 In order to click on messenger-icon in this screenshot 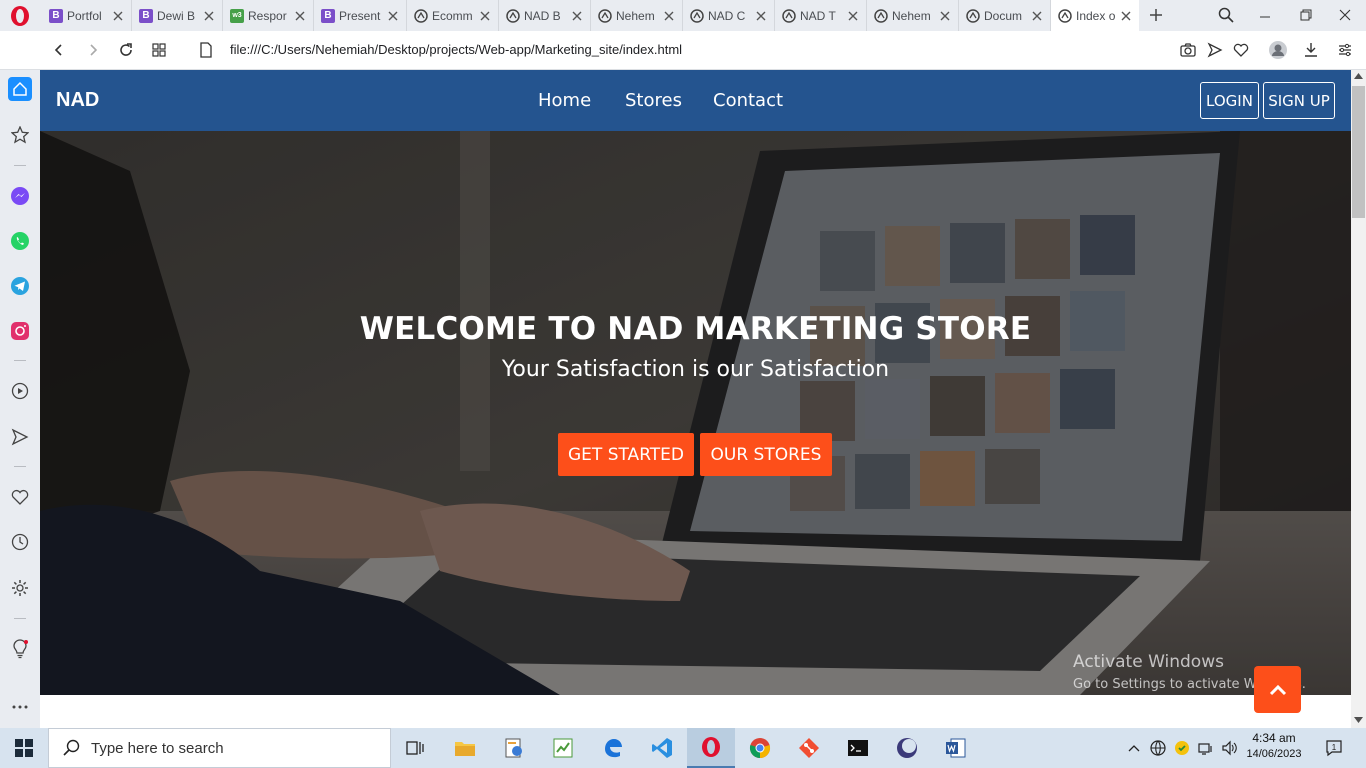, I will do `click(20, 196)`.